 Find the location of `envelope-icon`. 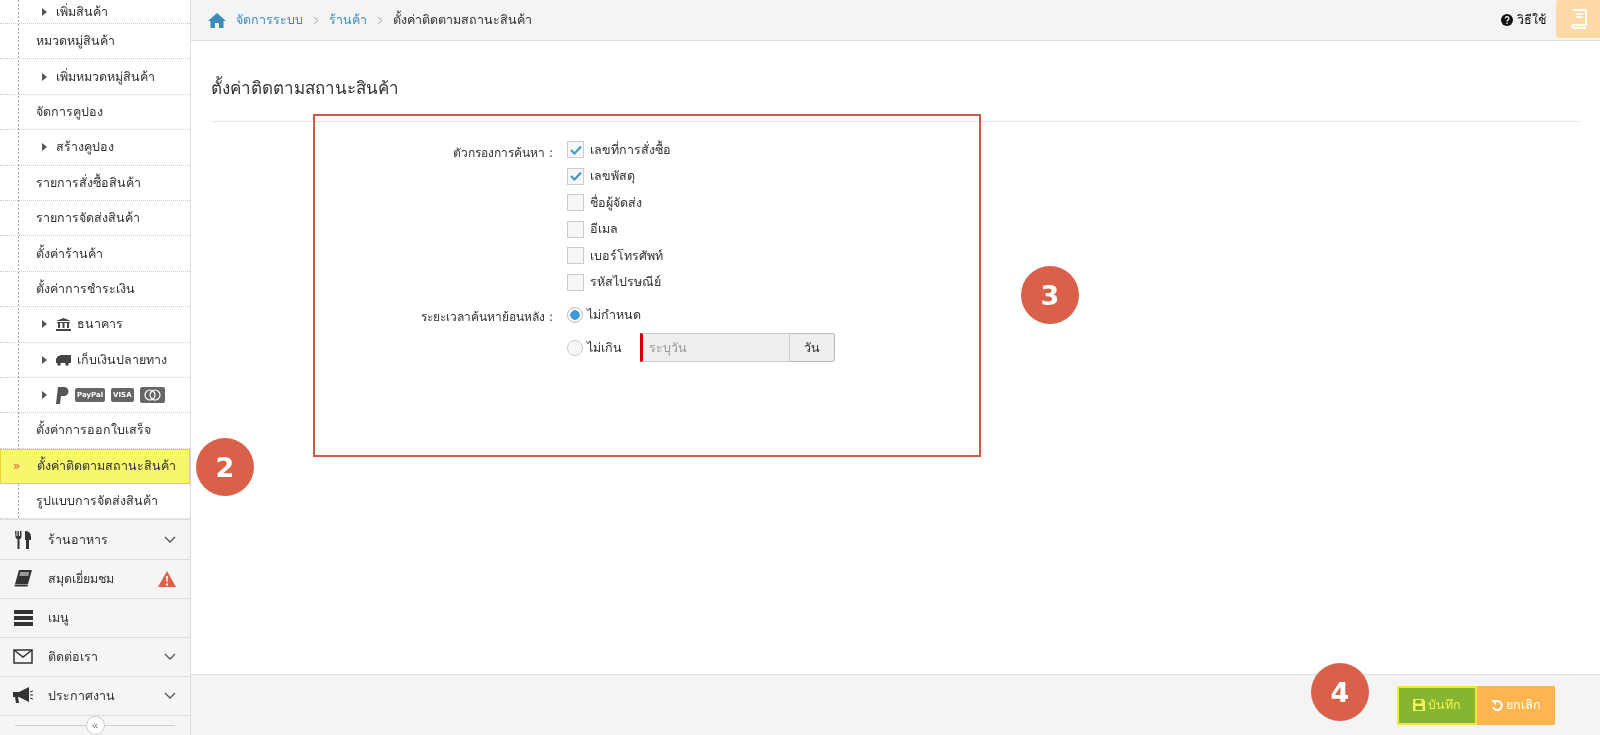

envelope-icon is located at coordinates (23, 657).